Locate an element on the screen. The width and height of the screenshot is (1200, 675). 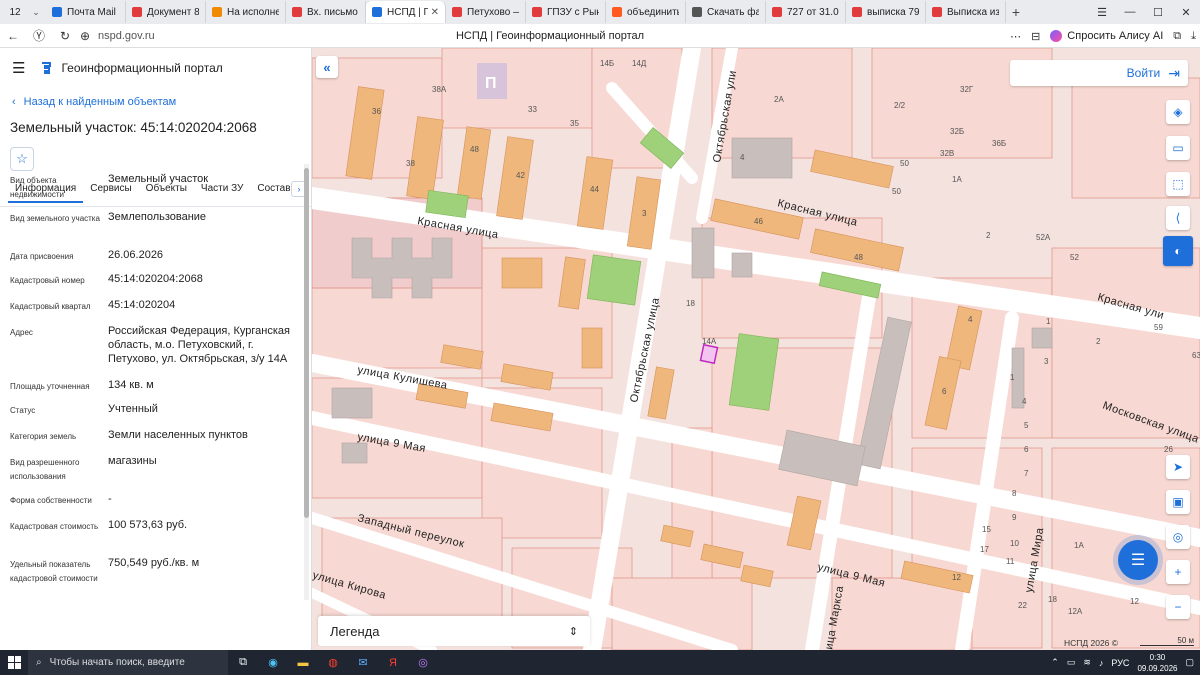
page-menu-icon: ⋯ is located at coordinates (1015, 36).